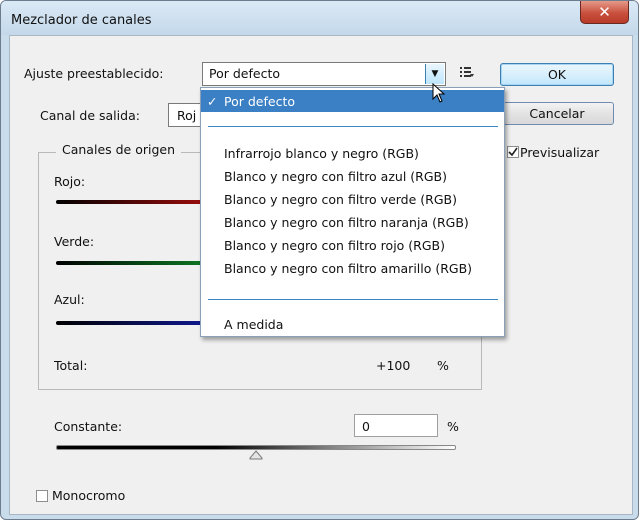  Describe the element at coordinates (94, 73) in the screenshot. I see `preset-label: Ajuste preestablecido:` at that location.